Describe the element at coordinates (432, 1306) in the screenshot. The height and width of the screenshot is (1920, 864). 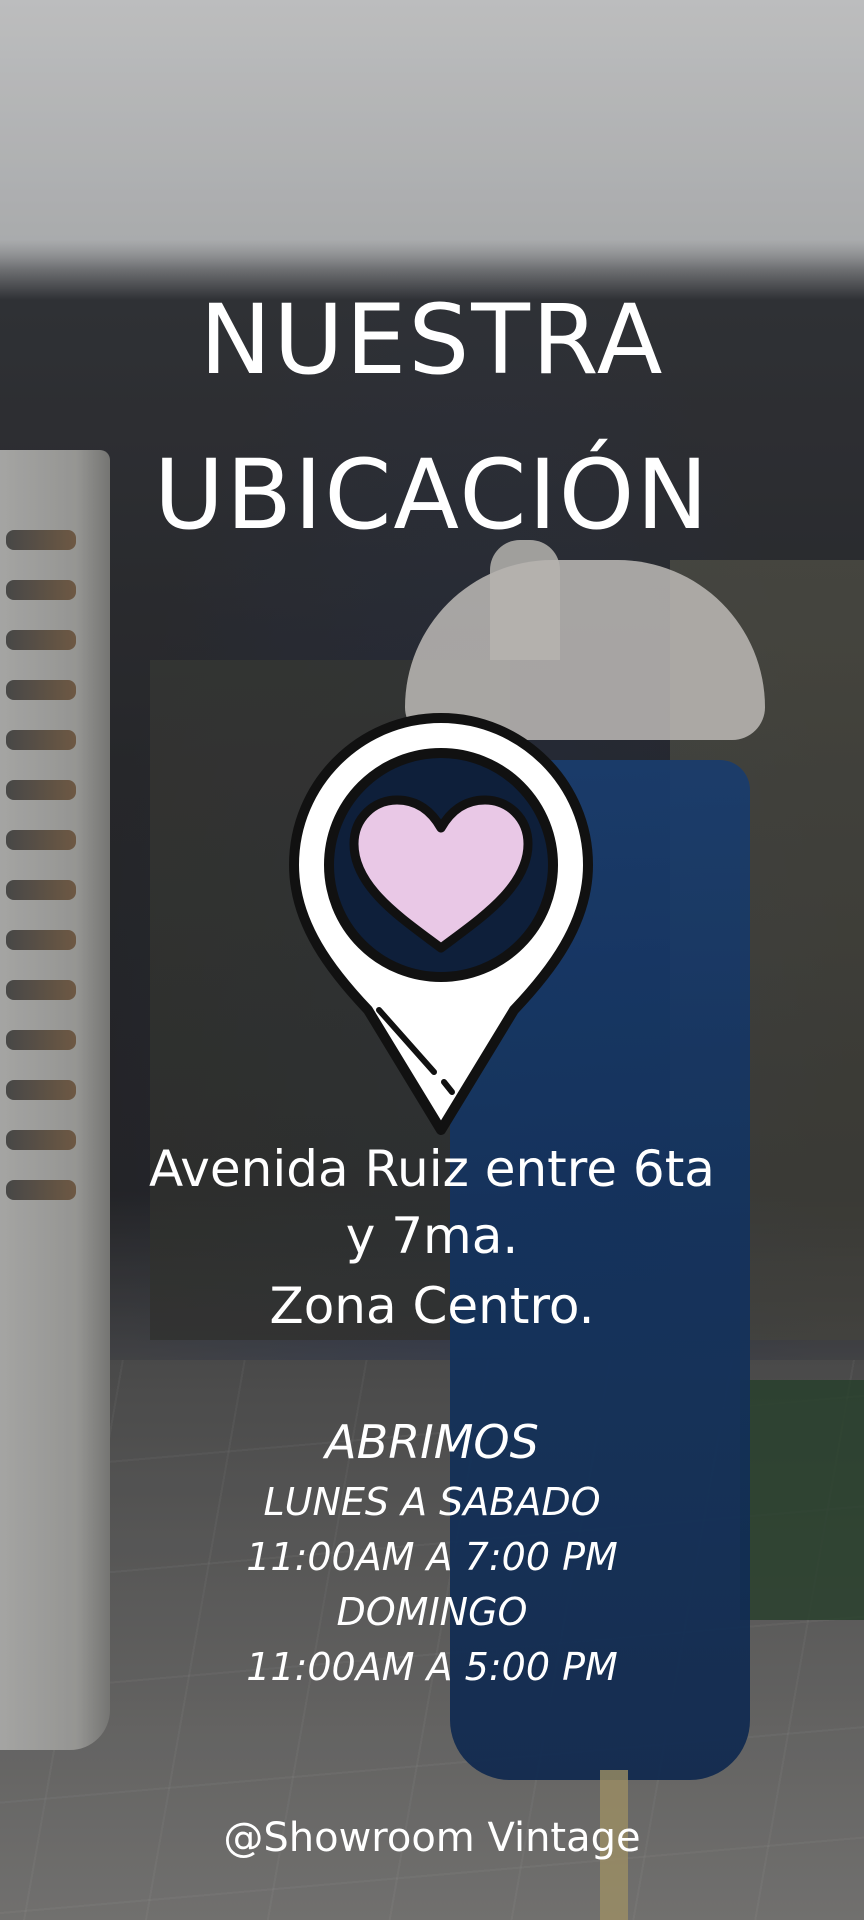
I see `address-line-3: Zona Centro.` at that location.